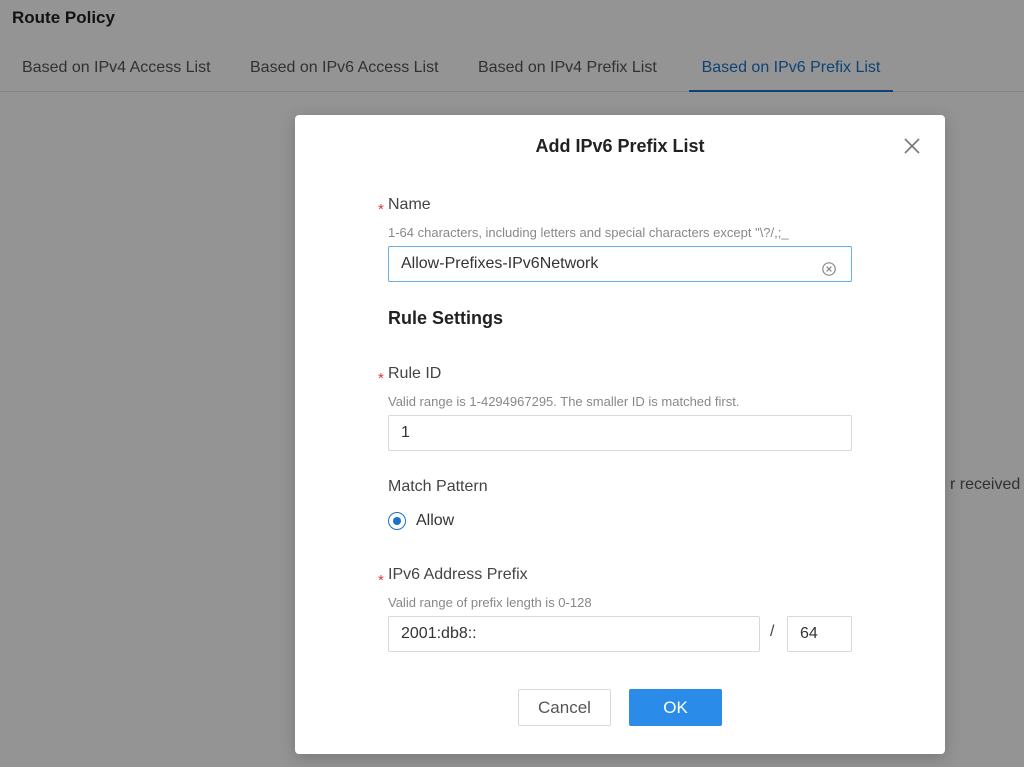 The image size is (1024, 767). Describe the element at coordinates (620, 264) in the screenshot. I see `name-input: Allow-Prefixes-IPv6Network` at that location.